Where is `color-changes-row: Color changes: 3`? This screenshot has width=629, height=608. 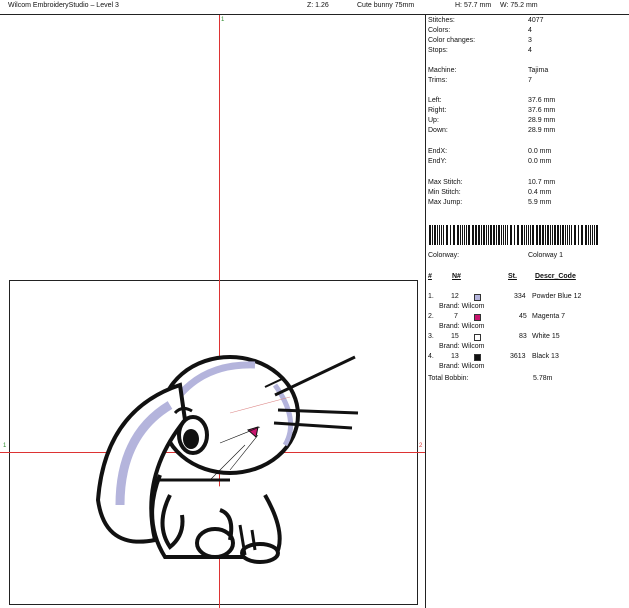
color-changes-row: Color changes: 3 is located at coordinates (480, 40).